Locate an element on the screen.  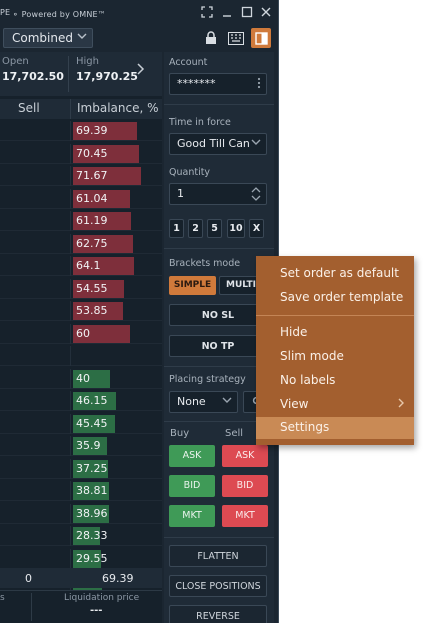
table-row: 54.55 is located at coordinates (81, 288).